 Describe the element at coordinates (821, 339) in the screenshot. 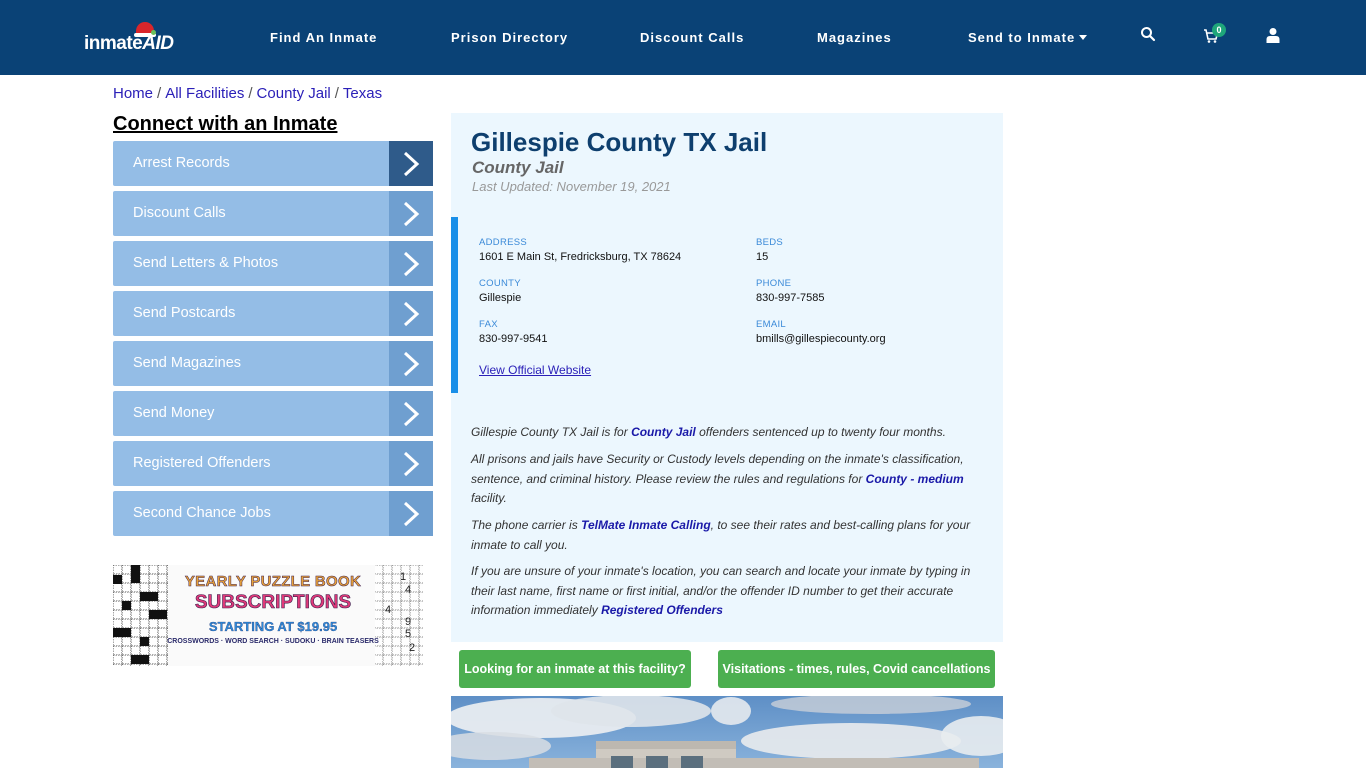

I see `field-value: bmills@gillespiecounty.org` at that location.